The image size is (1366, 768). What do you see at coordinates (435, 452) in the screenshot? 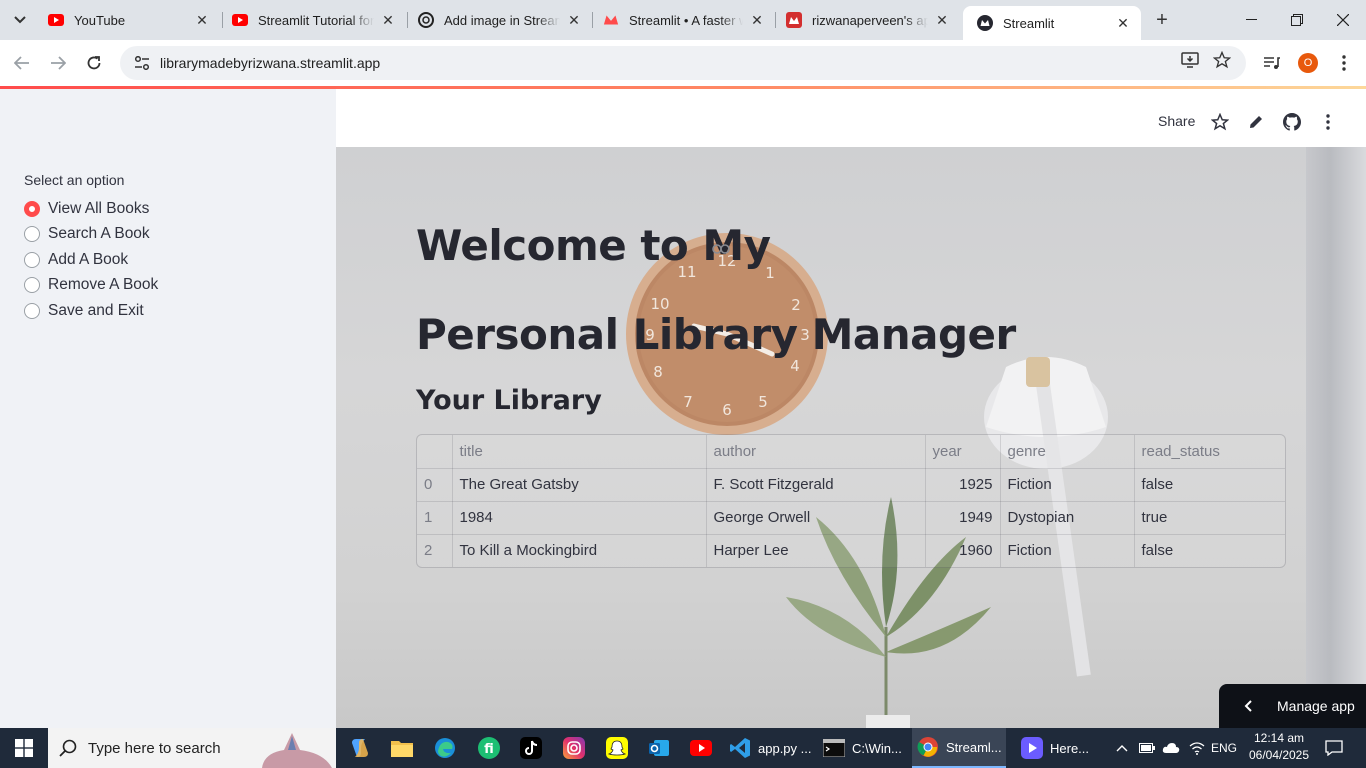
I see `column-header-index` at bounding box center [435, 452].